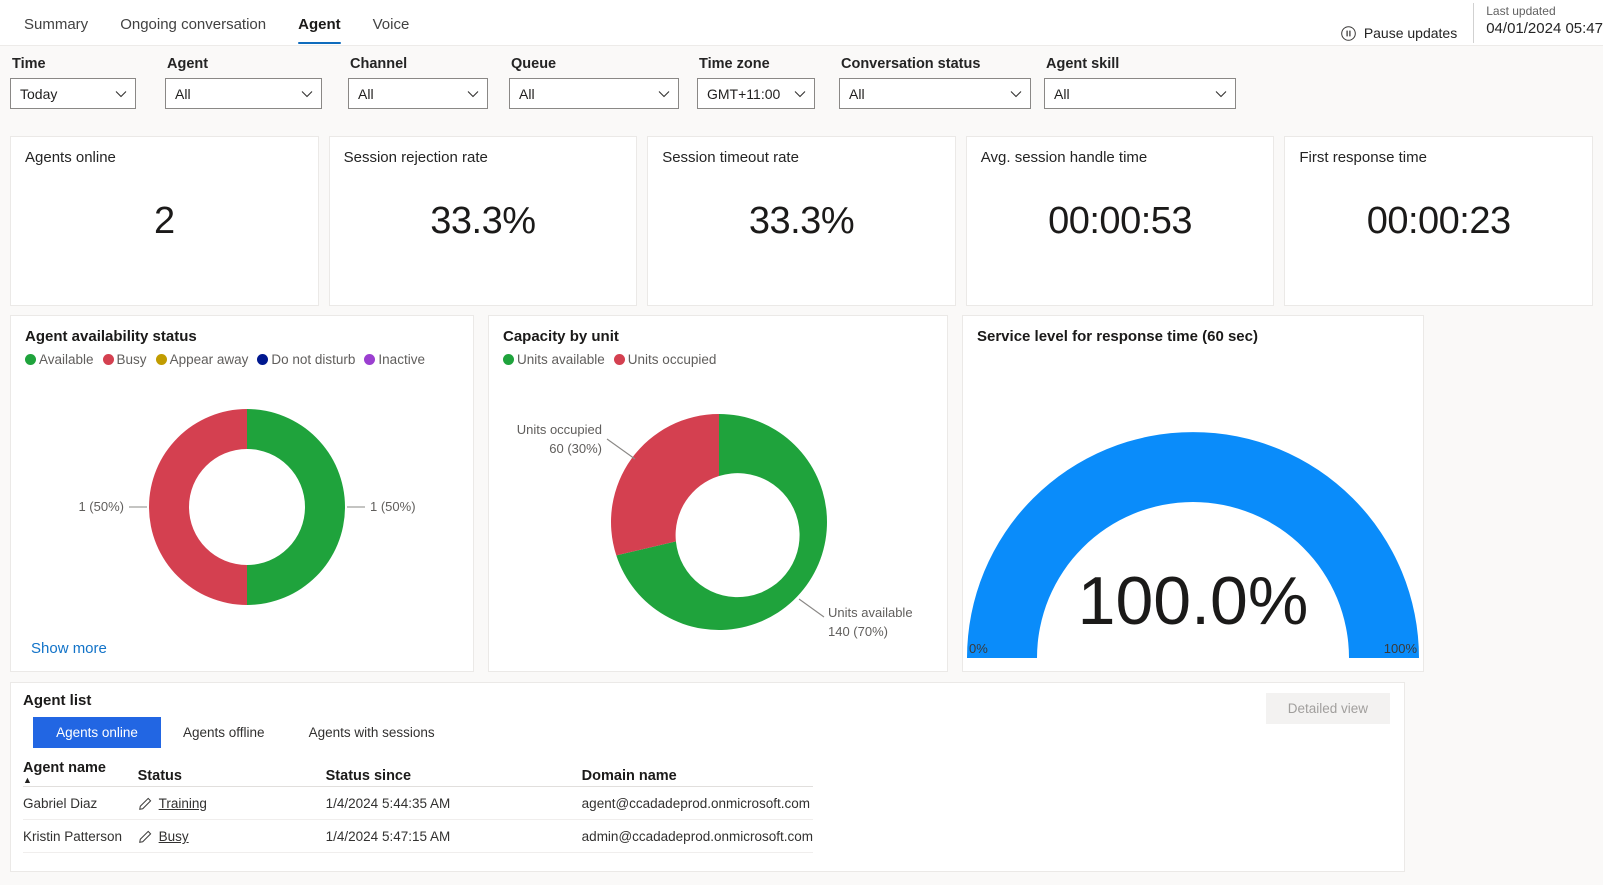 The height and width of the screenshot is (885, 1603). Describe the element at coordinates (66, 359) in the screenshot. I see `legend-label: Available` at that location.